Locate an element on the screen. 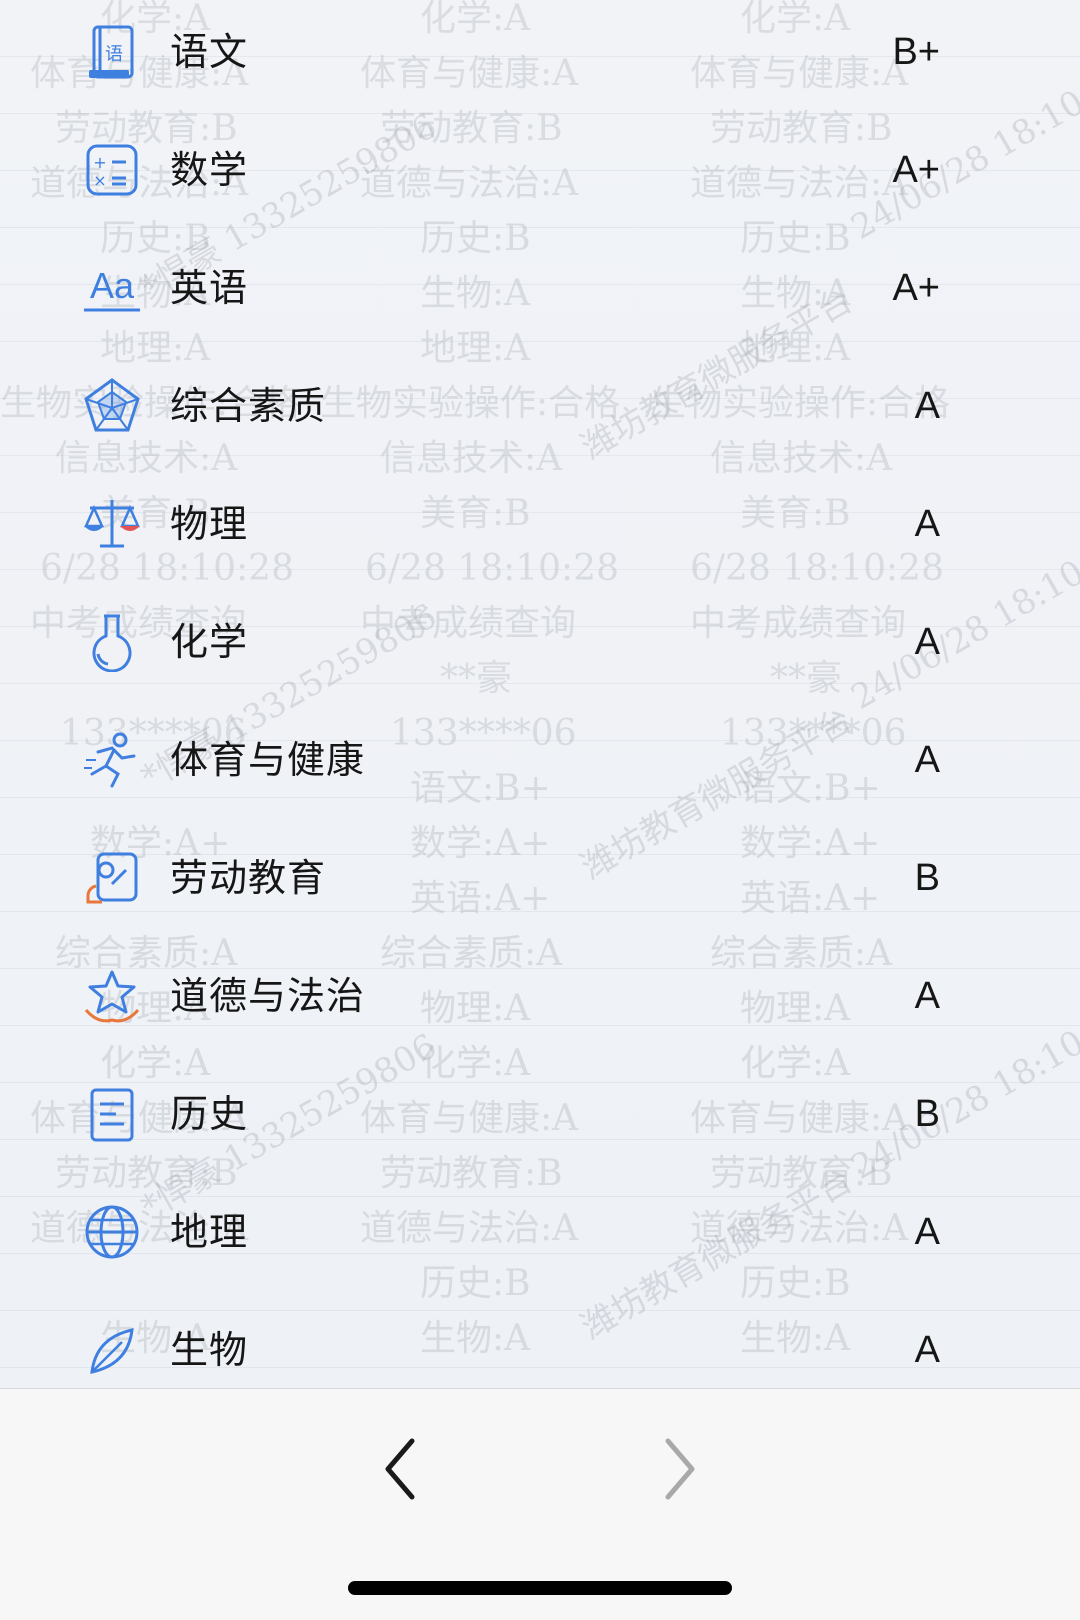 The height and width of the screenshot is (1620, 1080). subject-name: 化学 is located at coordinates (209, 642).